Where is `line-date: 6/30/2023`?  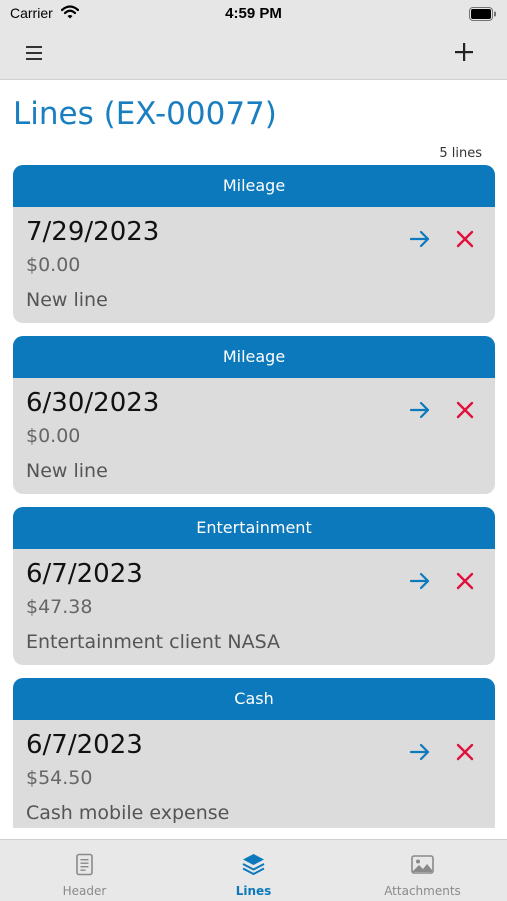
line-date: 6/30/2023 is located at coordinates (93, 403).